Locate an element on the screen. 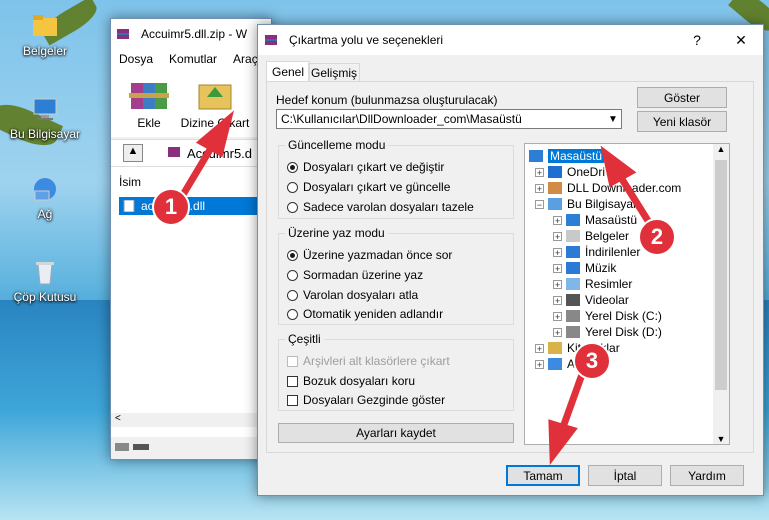 Image resolution: width=769 pixels, height=520 pixels. step-badge-2: 2 is located at coordinates (657, 237).